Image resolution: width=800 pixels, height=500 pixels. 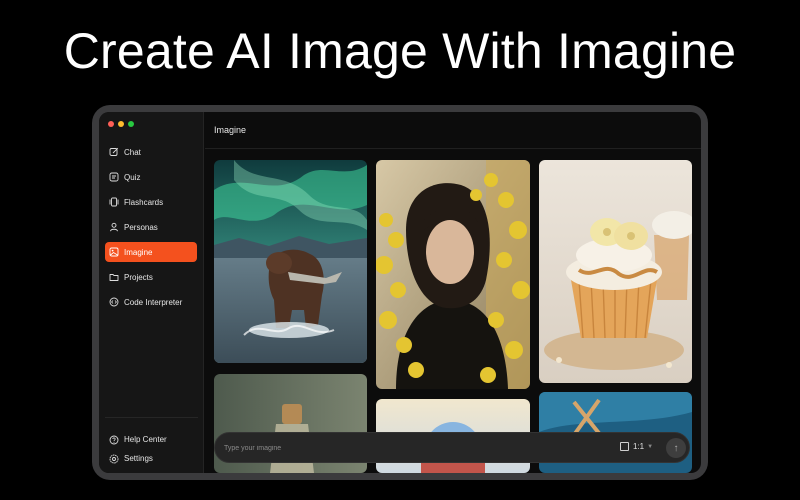 I want to click on close-window-button, so click(x=111, y=124).